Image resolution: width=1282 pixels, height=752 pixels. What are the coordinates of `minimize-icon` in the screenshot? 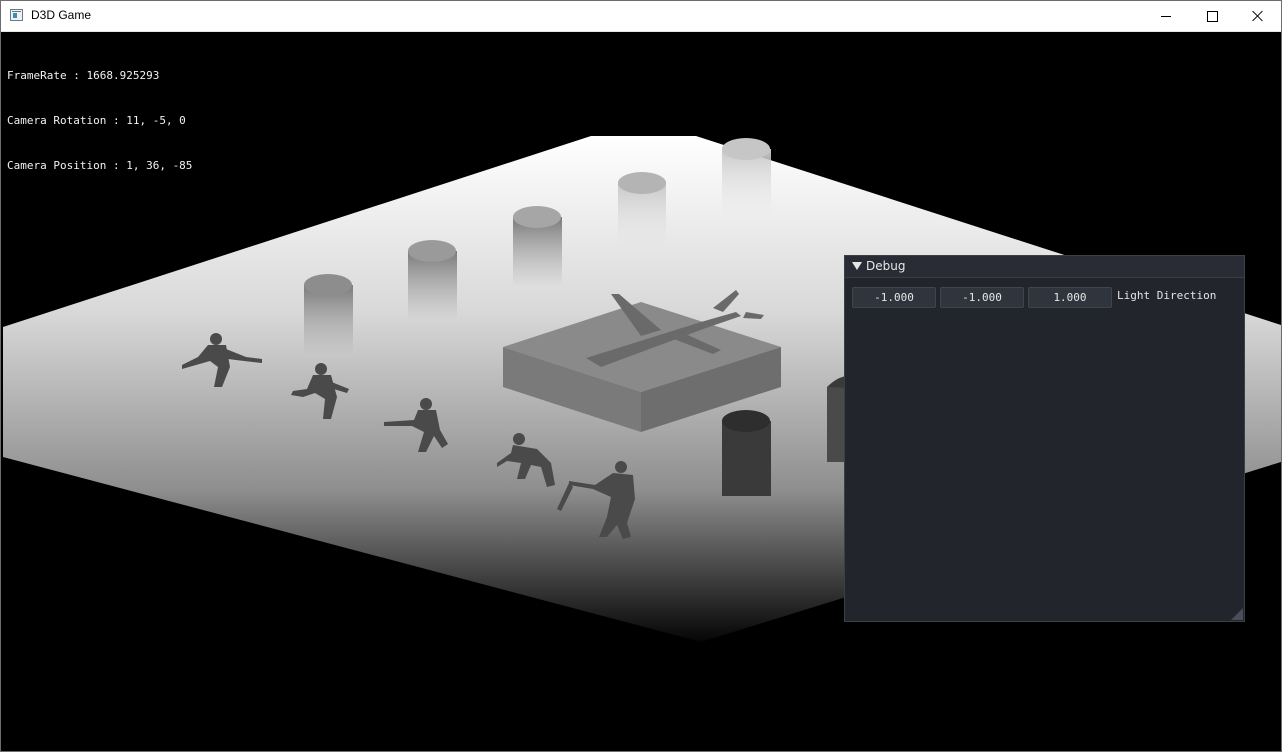 It's located at (1166, 16).